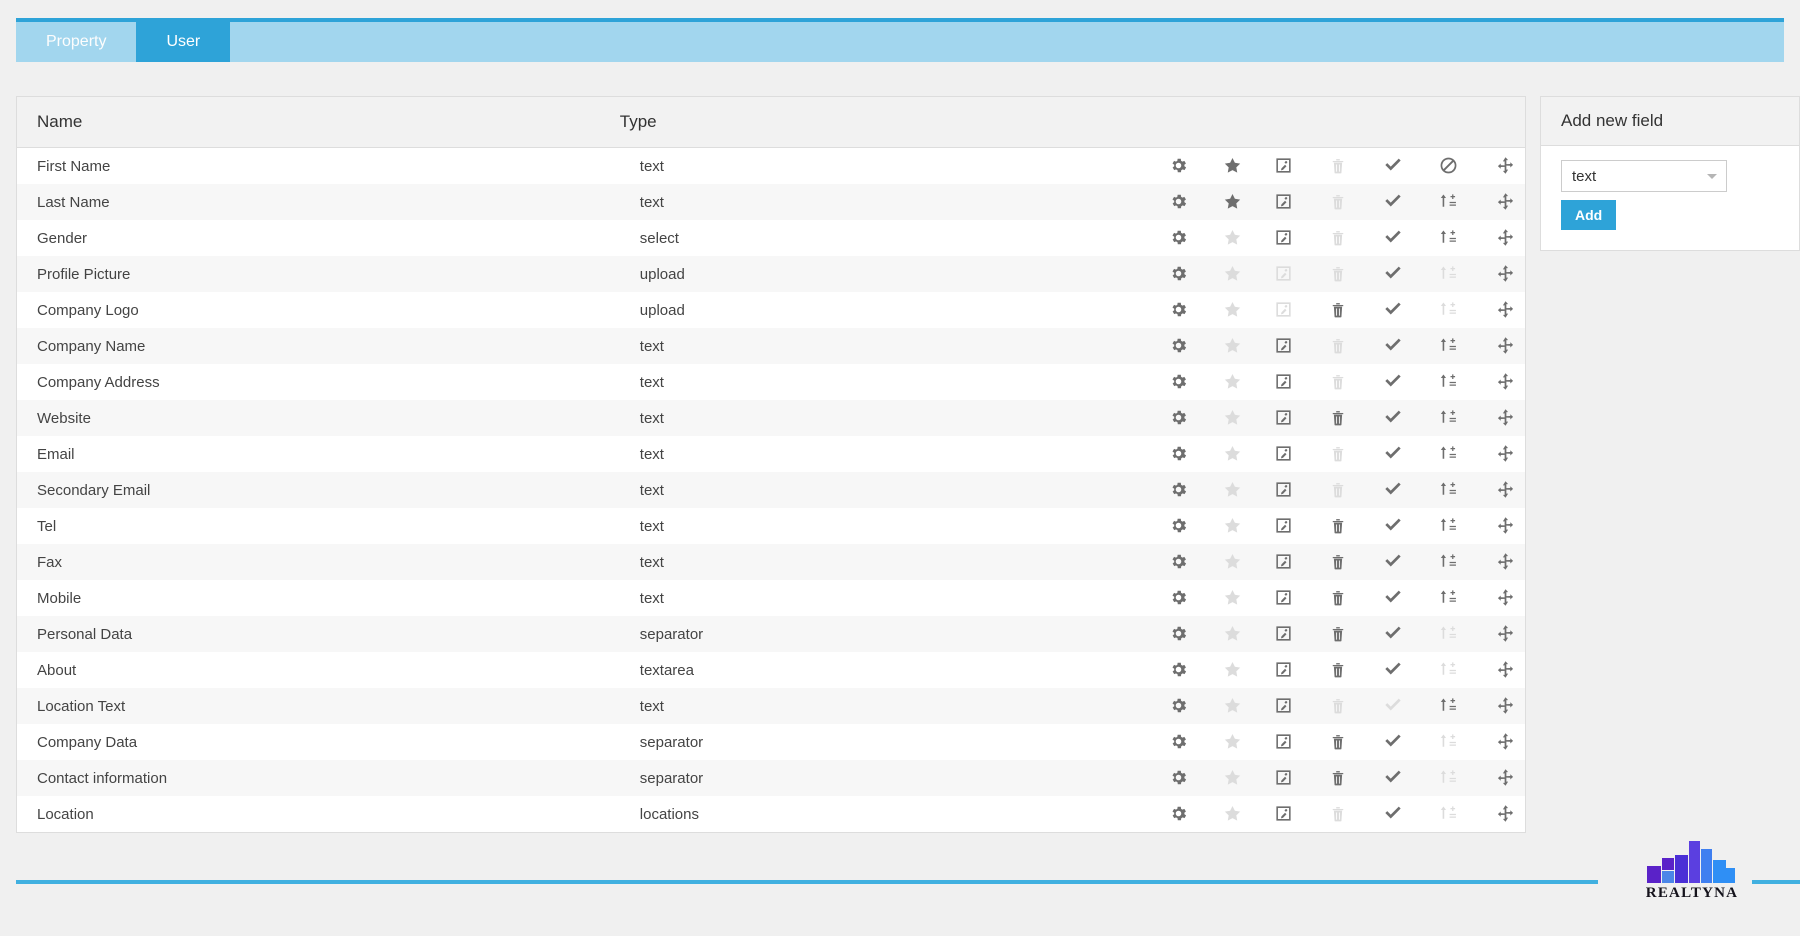 The height and width of the screenshot is (936, 1800). I want to click on ban-icon, so click(1448, 165).